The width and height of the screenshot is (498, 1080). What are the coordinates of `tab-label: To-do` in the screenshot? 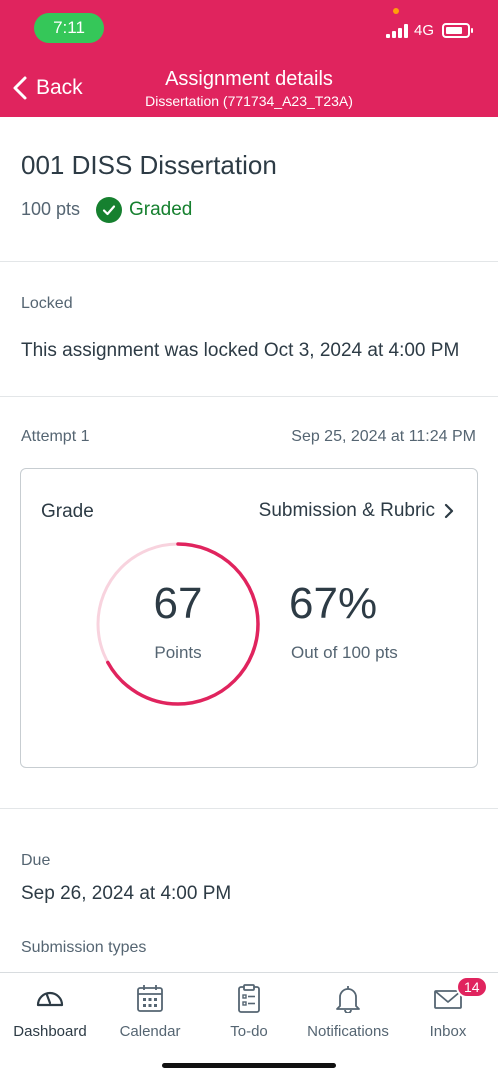 It's located at (249, 1031).